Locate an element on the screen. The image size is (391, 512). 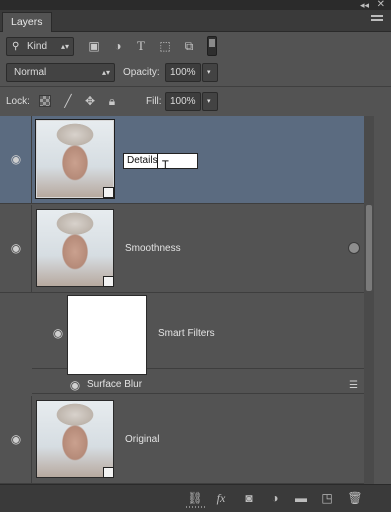
panel-menu-icon is located at coordinates (377, 20).